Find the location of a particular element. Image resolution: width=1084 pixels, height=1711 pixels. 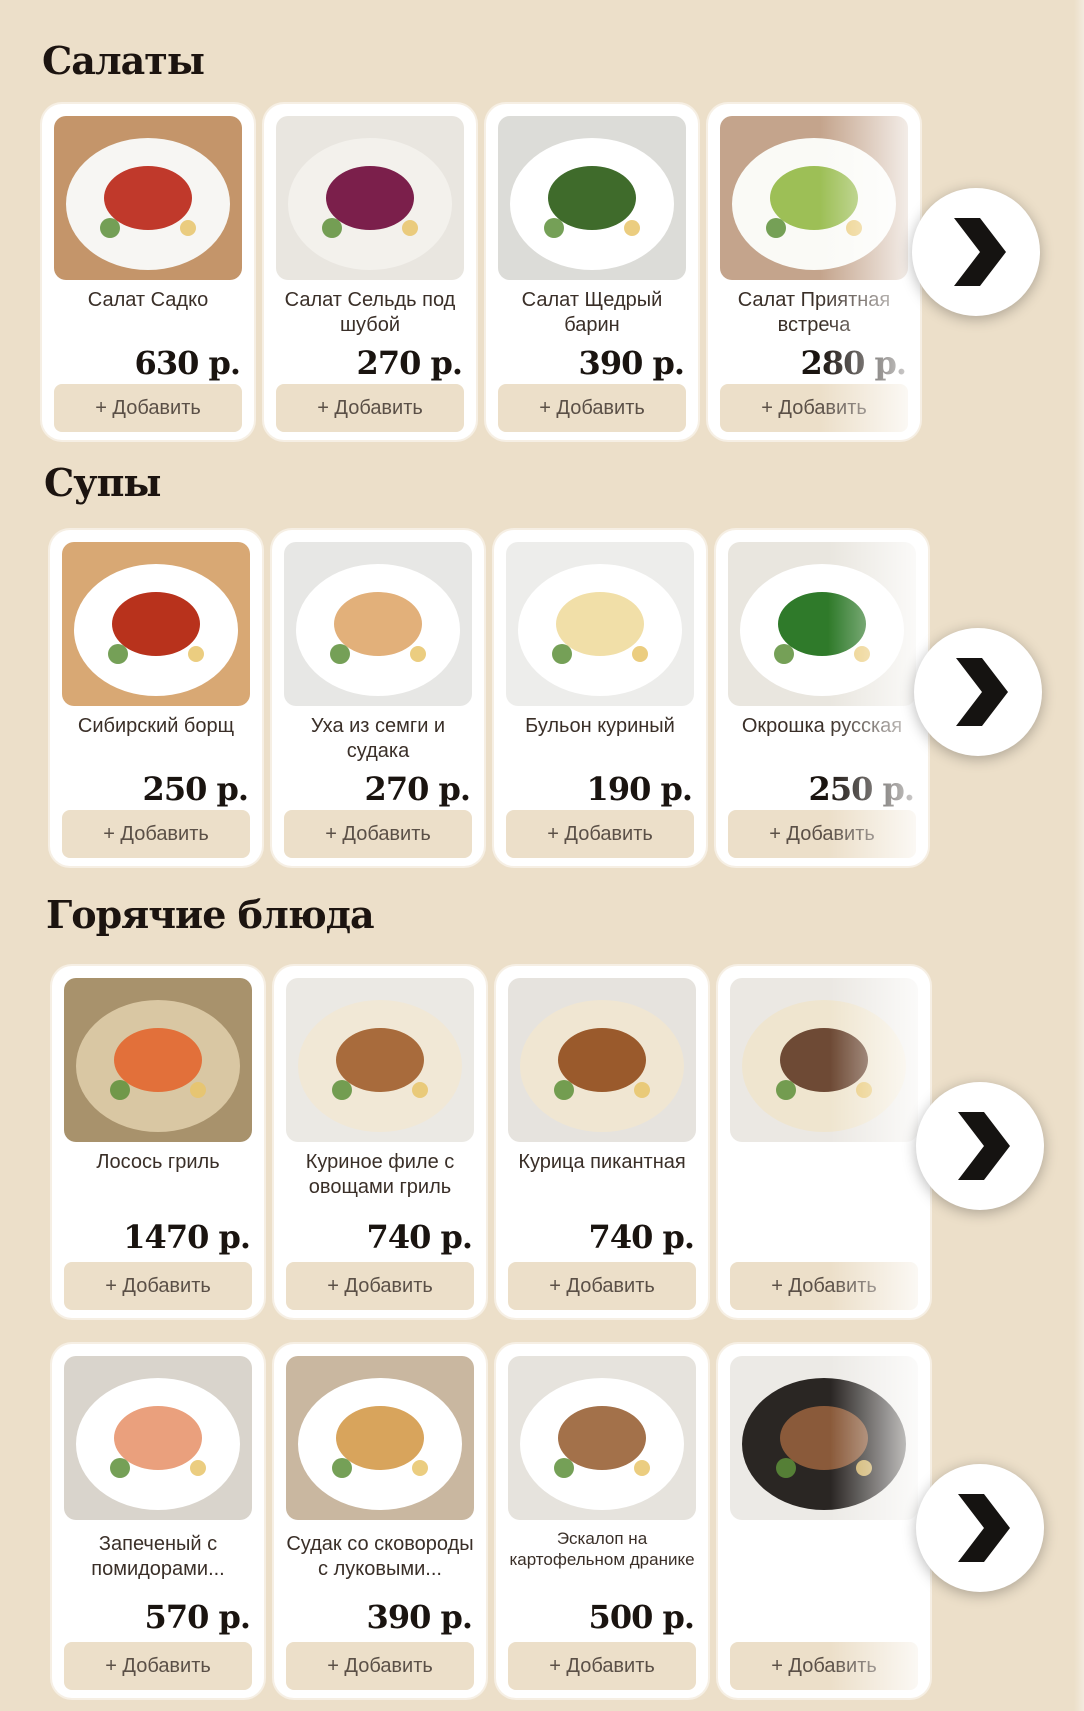

chicken-fillet-photo is located at coordinates (380, 1060).